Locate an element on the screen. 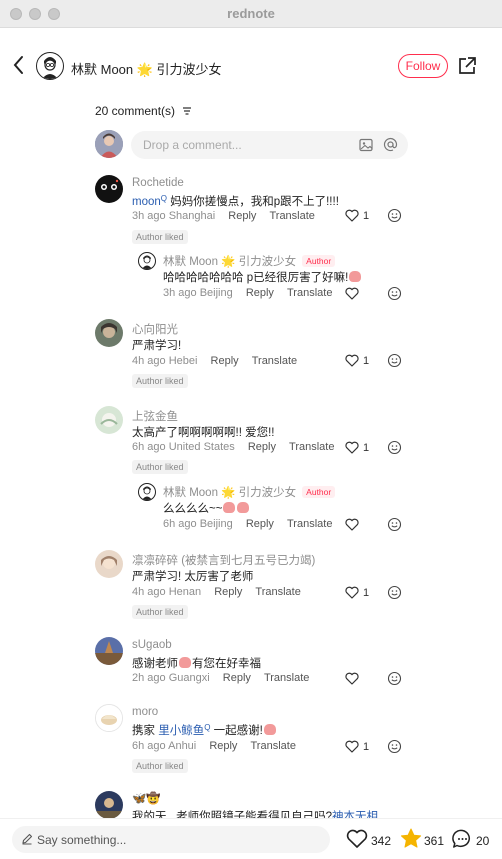 The width and height of the screenshot is (502, 859). say-something-box is located at coordinates (171, 839).